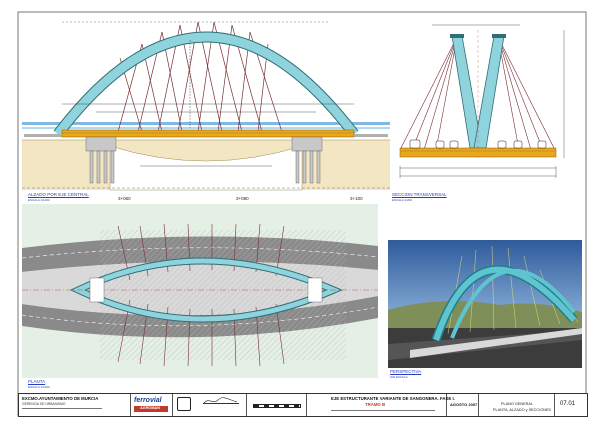 The width and height of the screenshot is (606, 428). I want to click on plan-subtitle: PLANTA, ALZADO y SECCIONES, so click(522, 410).